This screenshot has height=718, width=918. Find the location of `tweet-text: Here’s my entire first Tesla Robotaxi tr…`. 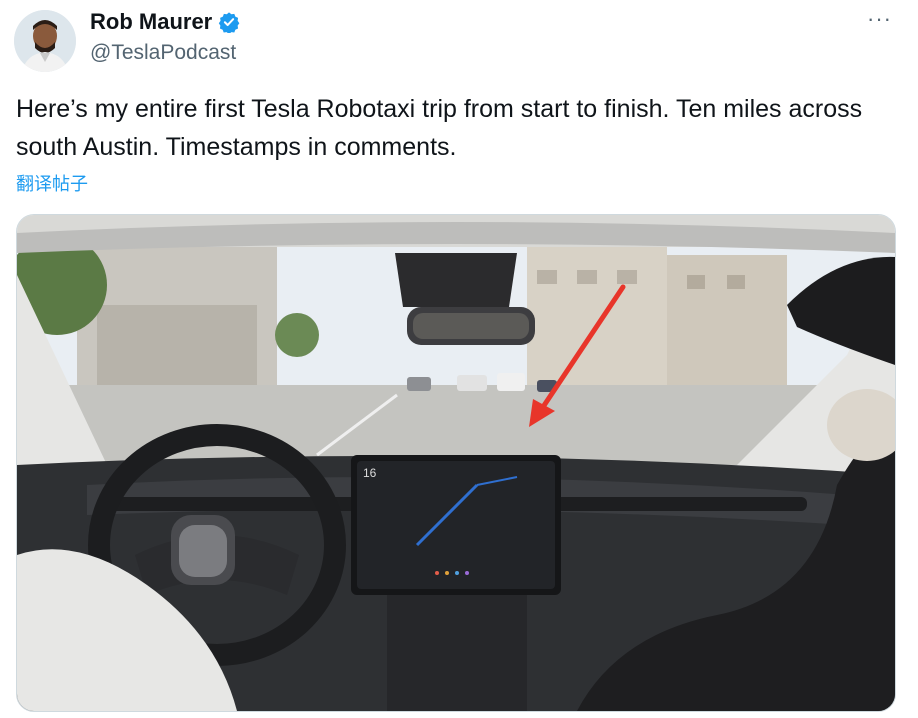

tweet-text: Here’s my entire first Tesla Robotaxi tr… is located at coordinates (439, 128).